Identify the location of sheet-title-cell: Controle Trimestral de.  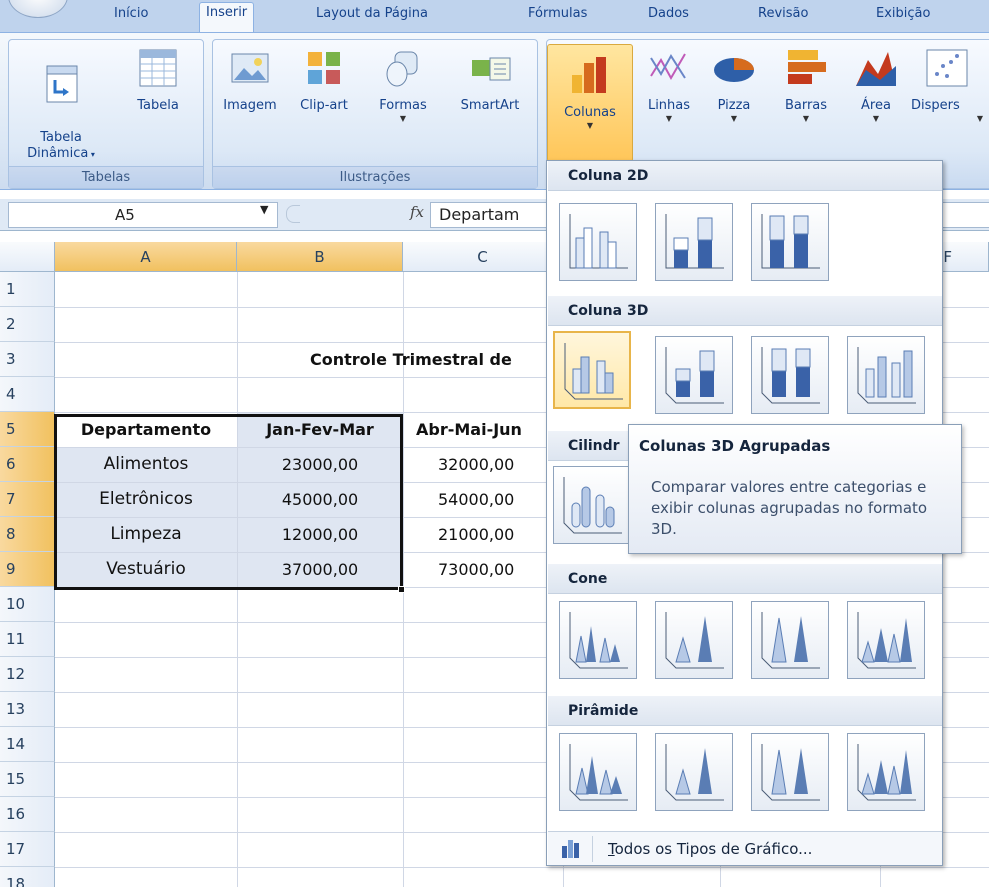
(411, 359).